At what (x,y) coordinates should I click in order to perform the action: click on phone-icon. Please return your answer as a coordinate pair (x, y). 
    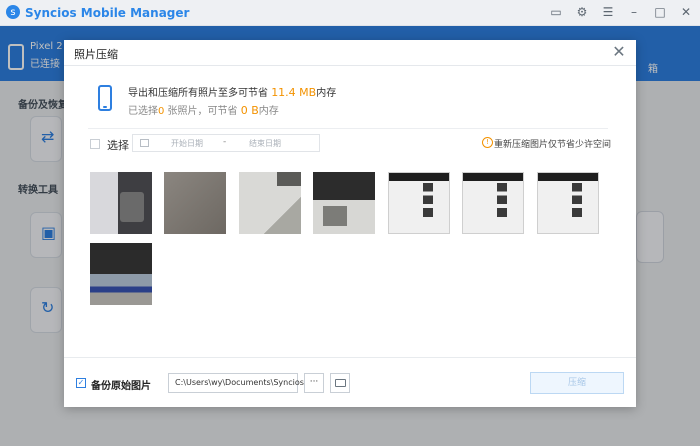
    Looking at the image, I should click on (105, 98).